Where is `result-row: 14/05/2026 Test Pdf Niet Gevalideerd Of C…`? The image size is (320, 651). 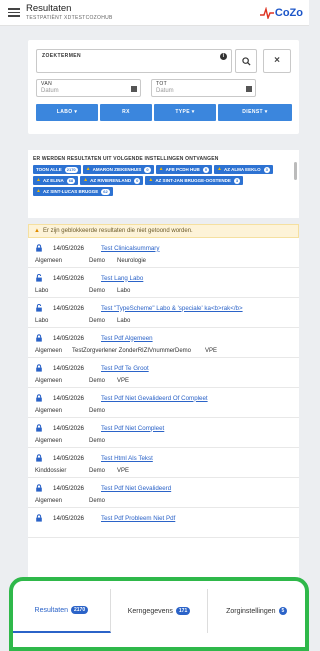
result-row: 14/05/2026 Test Pdf Niet Gevalideerd Of C… is located at coordinates (163, 403).